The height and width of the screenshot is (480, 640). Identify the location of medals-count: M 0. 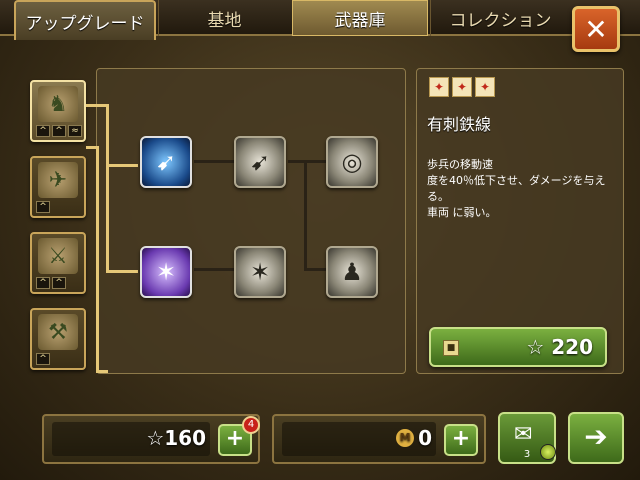
(414, 438).